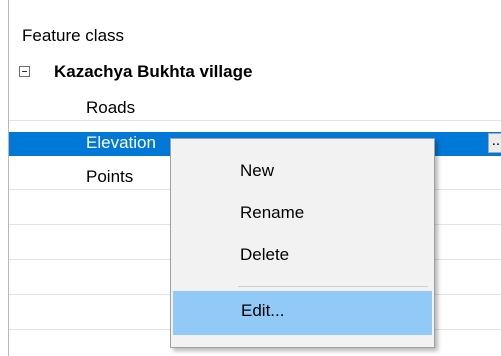  I want to click on menu-item-rename: Rename, so click(302, 215).